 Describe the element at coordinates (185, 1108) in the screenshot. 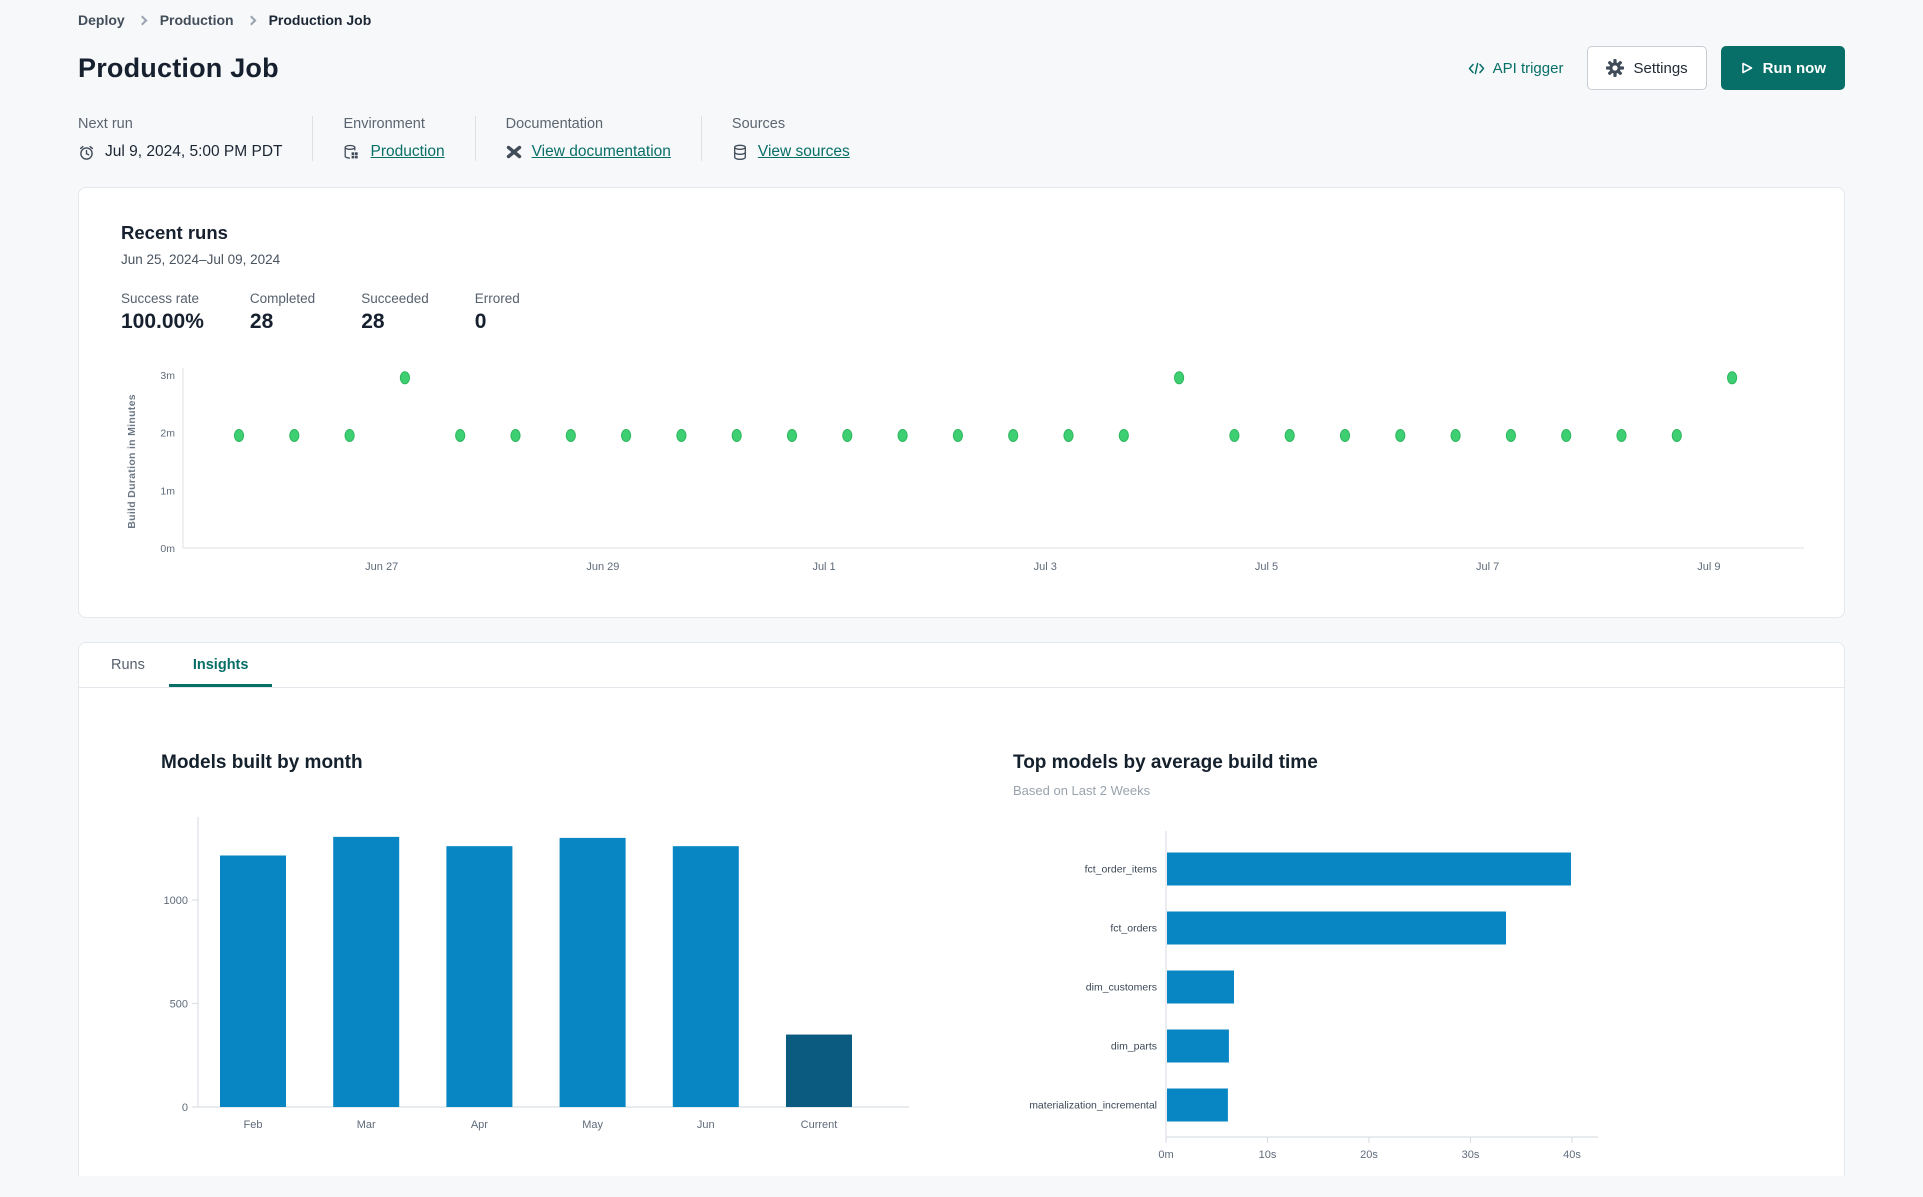

I see `svg-text: 0` at that location.